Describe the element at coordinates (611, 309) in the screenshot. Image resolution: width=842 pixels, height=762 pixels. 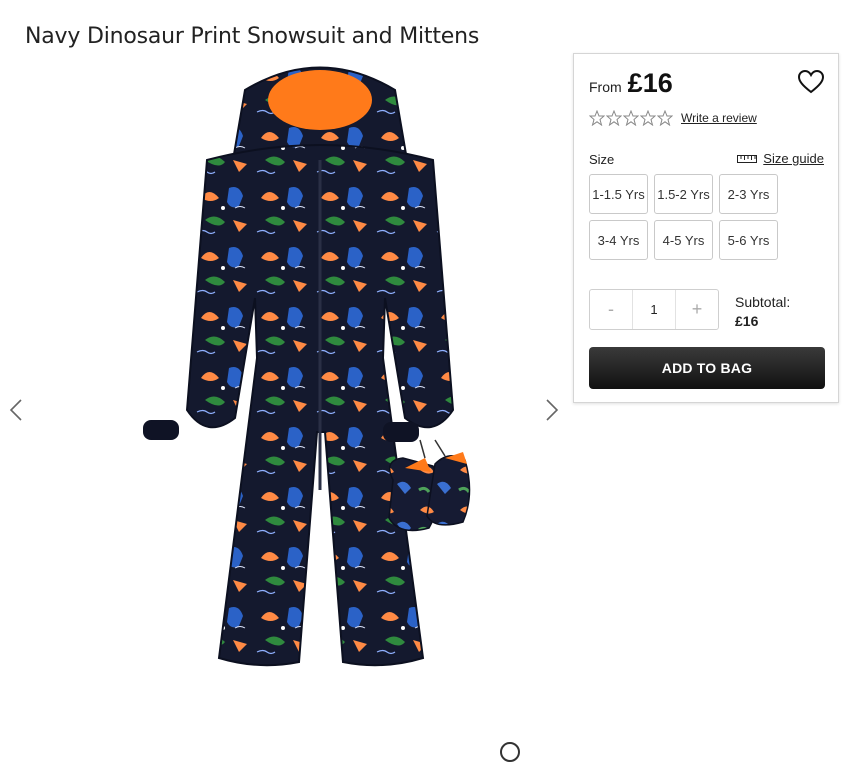
I see `quantity-decrease-button: -` at that location.